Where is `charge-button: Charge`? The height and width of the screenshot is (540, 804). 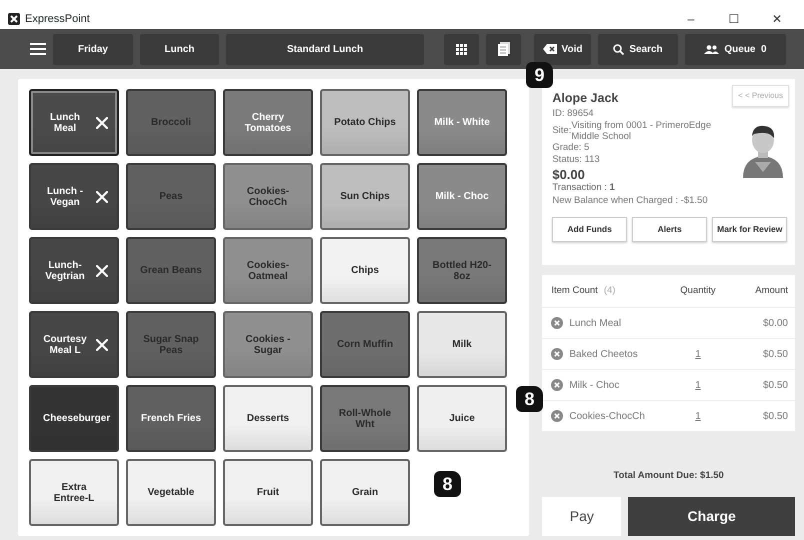 charge-button: Charge is located at coordinates (711, 516).